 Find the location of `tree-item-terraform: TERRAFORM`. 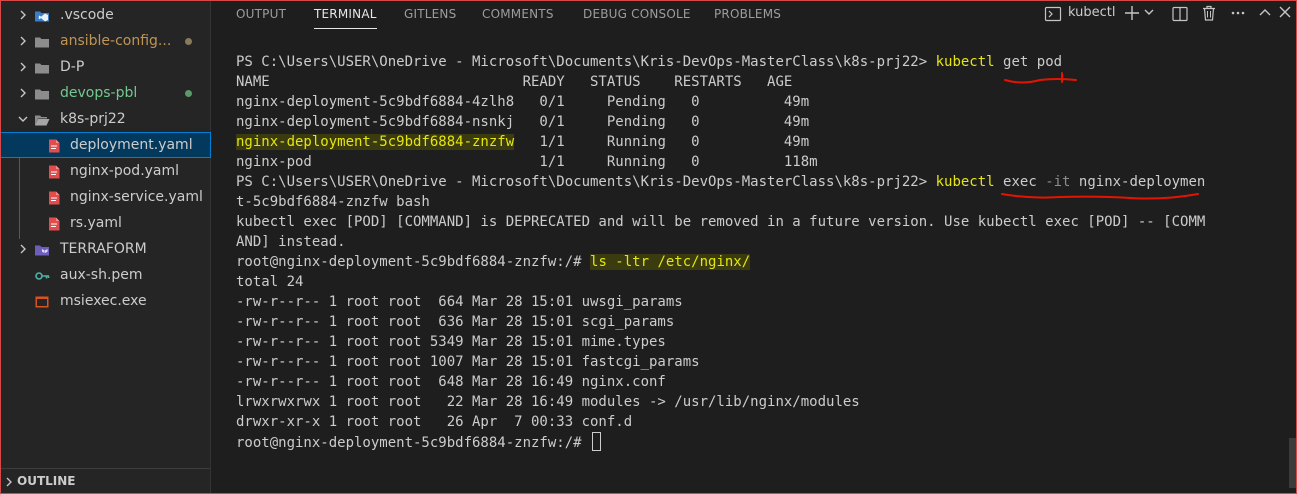

tree-item-terraform: TERRAFORM is located at coordinates (105, 249).